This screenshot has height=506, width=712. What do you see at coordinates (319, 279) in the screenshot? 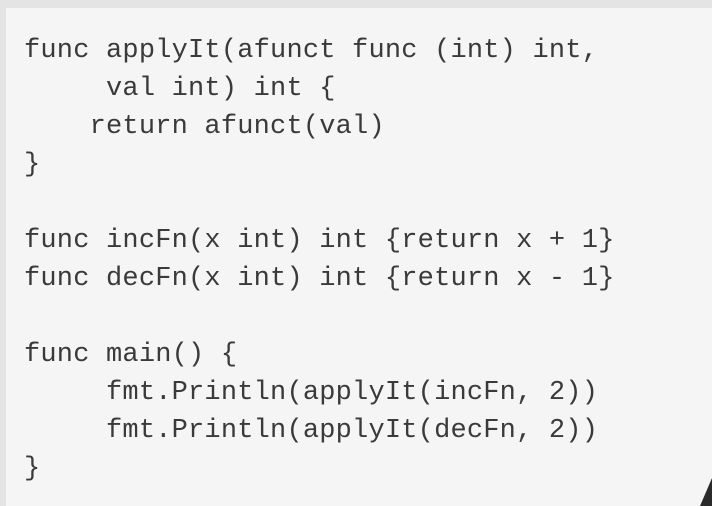
I see `code-line-7: func decFn(x int) int {return x - 1}` at bounding box center [319, 279].